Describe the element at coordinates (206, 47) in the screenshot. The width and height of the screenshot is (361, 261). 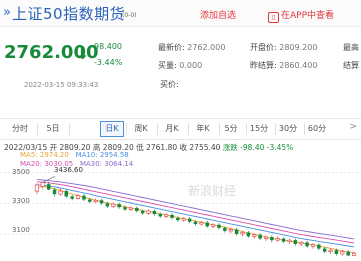
I see `latest-value: 2762.000` at that location.